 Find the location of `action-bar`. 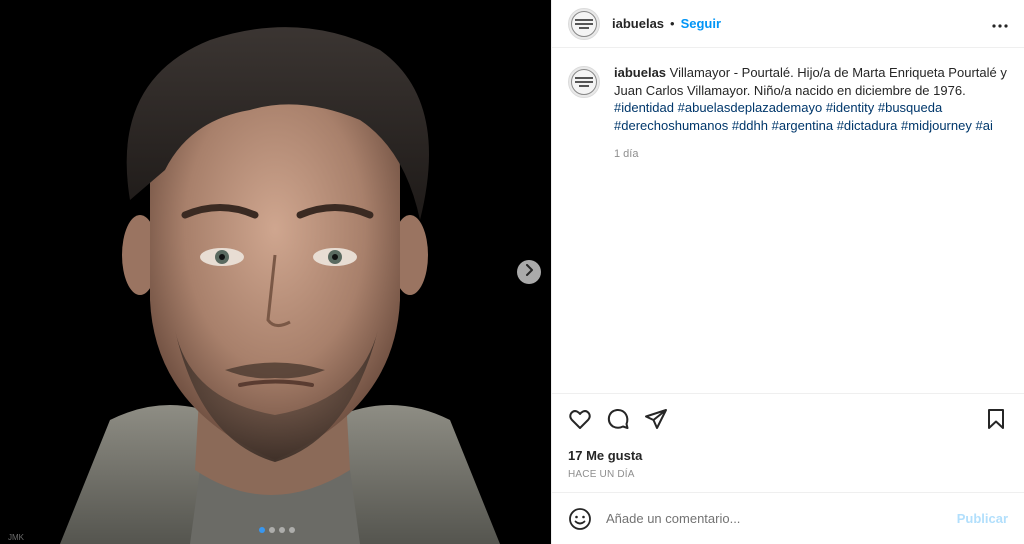

action-bar is located at coordinates (788, 419).